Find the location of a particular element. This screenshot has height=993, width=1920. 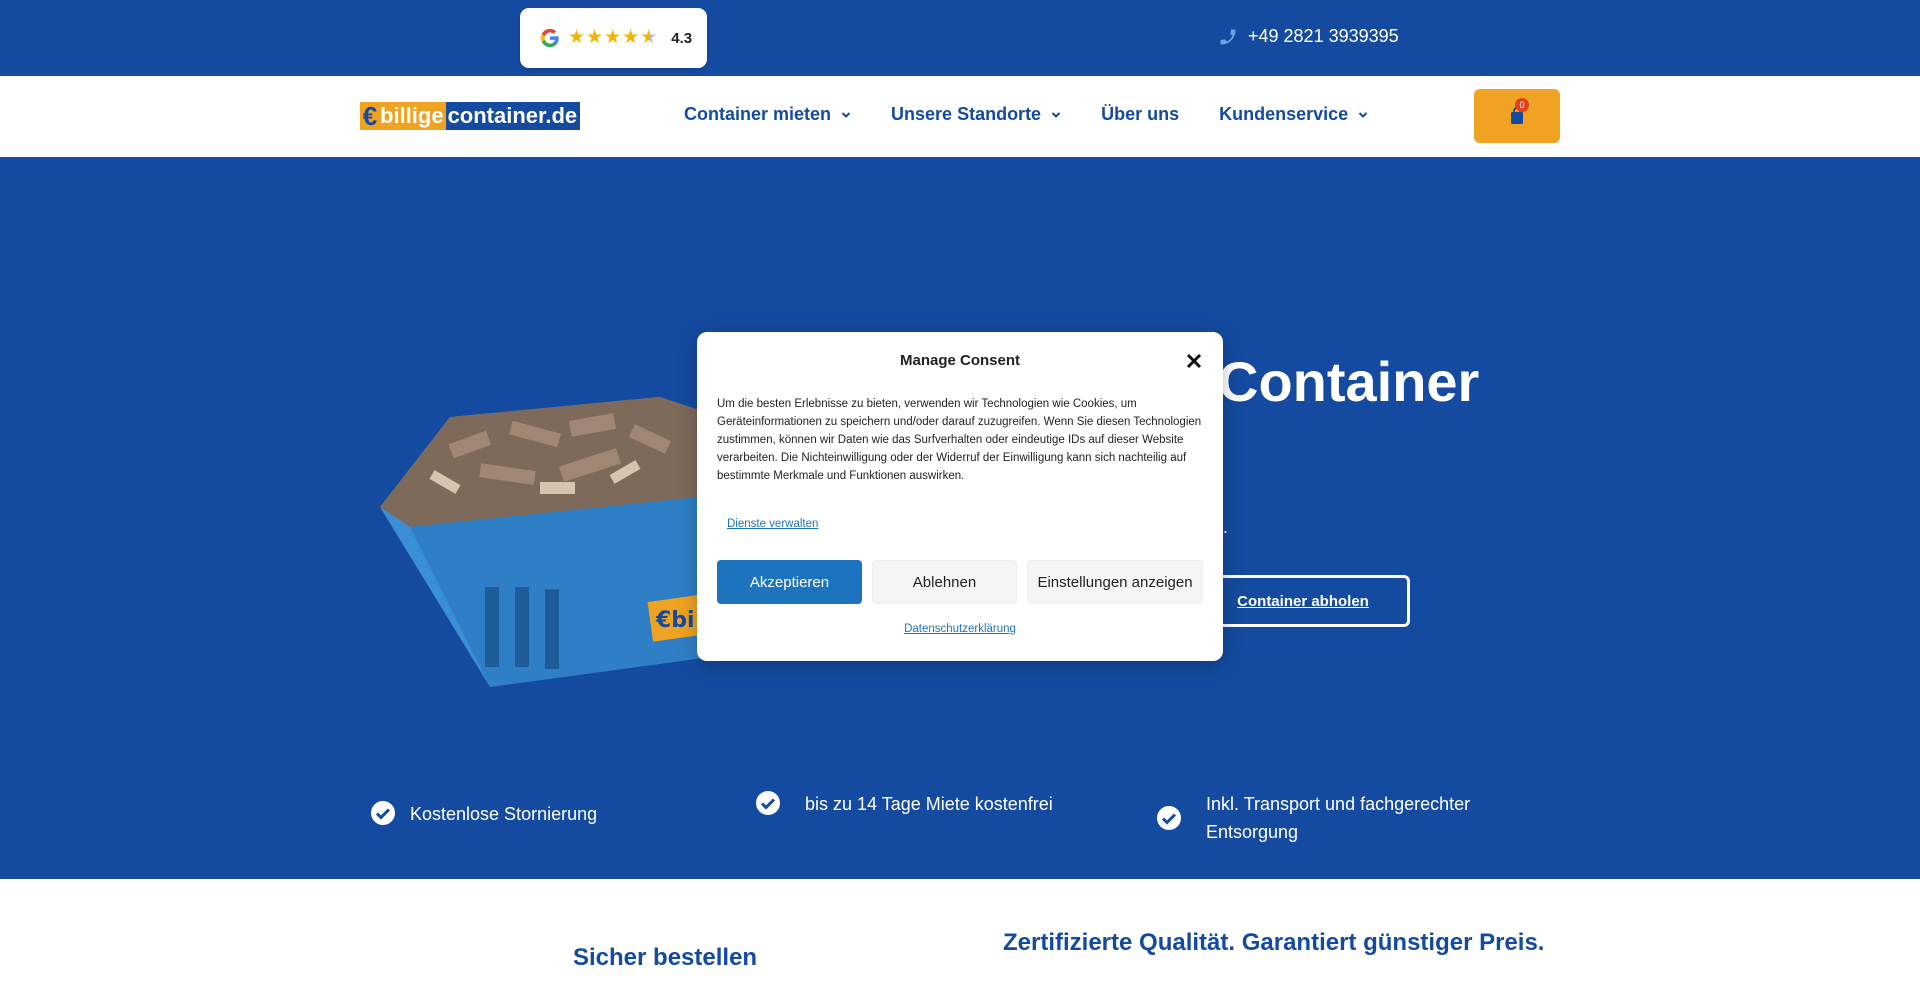

rating-value: 4.3 is located at coordinates (682, 38).